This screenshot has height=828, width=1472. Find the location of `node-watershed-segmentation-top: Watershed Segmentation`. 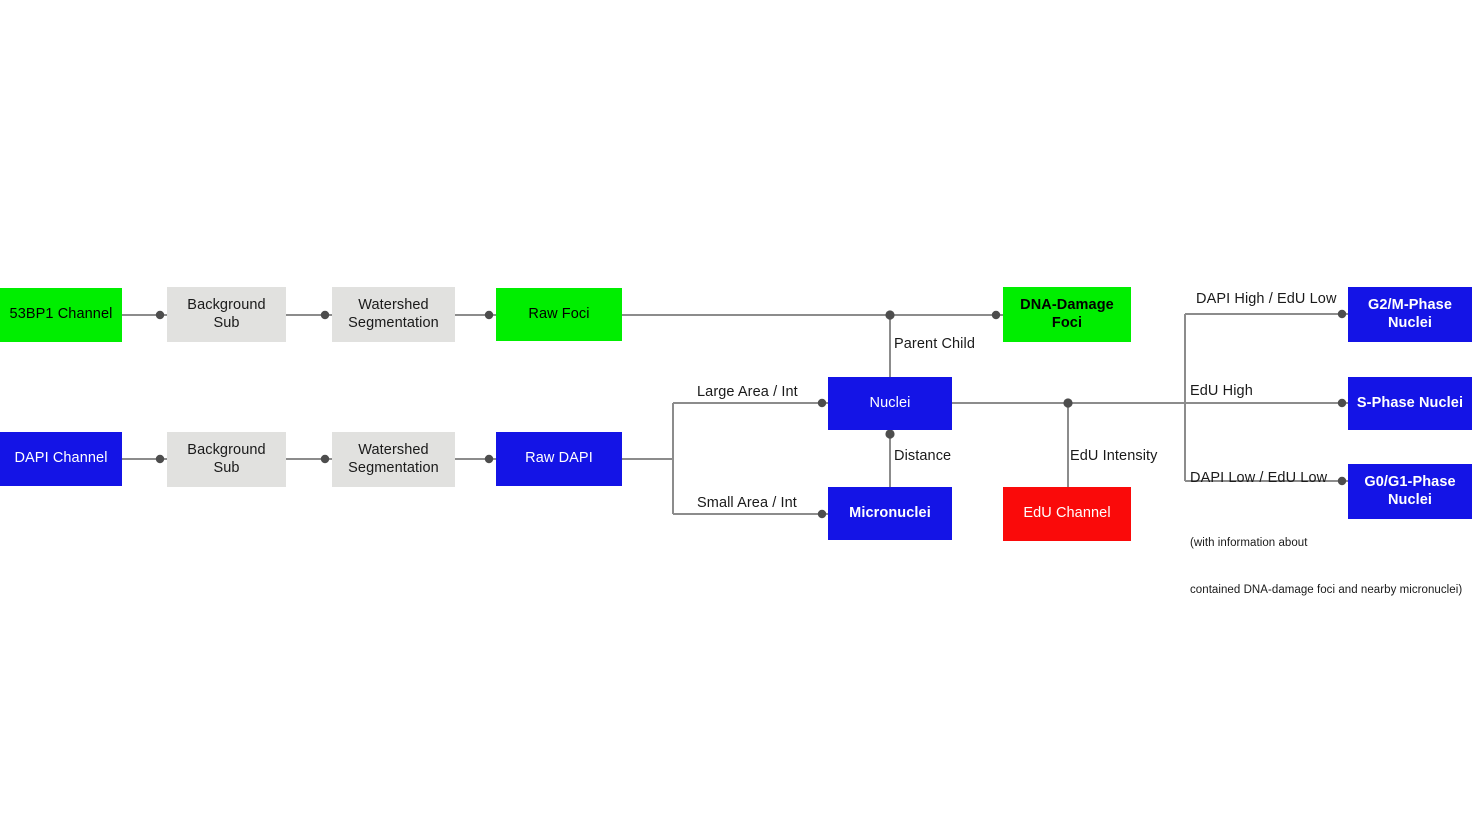

node-watershed-segmentation-top: Watershed Segmentation is located at coordinates (393, 314).